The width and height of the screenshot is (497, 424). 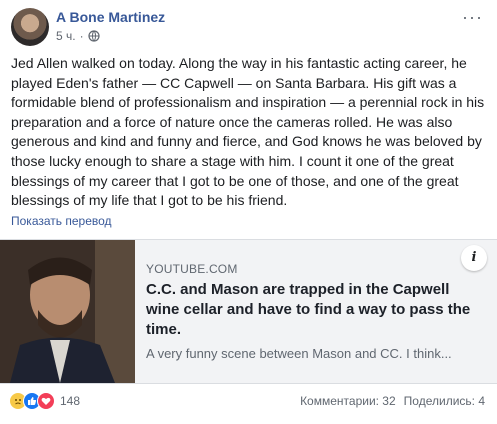 I want to click on comments-count: Комментарии: 32, so click(x=348, y=401).